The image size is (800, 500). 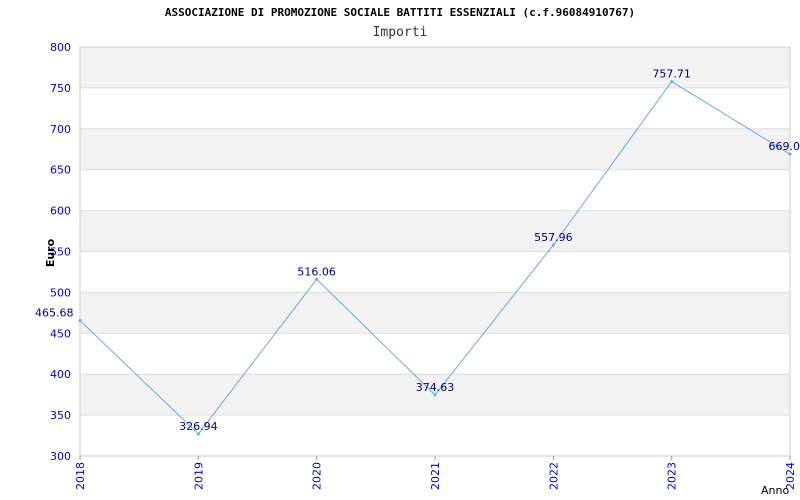 I want to click on x-tick-label: 2021, so click(x=435, y=476).